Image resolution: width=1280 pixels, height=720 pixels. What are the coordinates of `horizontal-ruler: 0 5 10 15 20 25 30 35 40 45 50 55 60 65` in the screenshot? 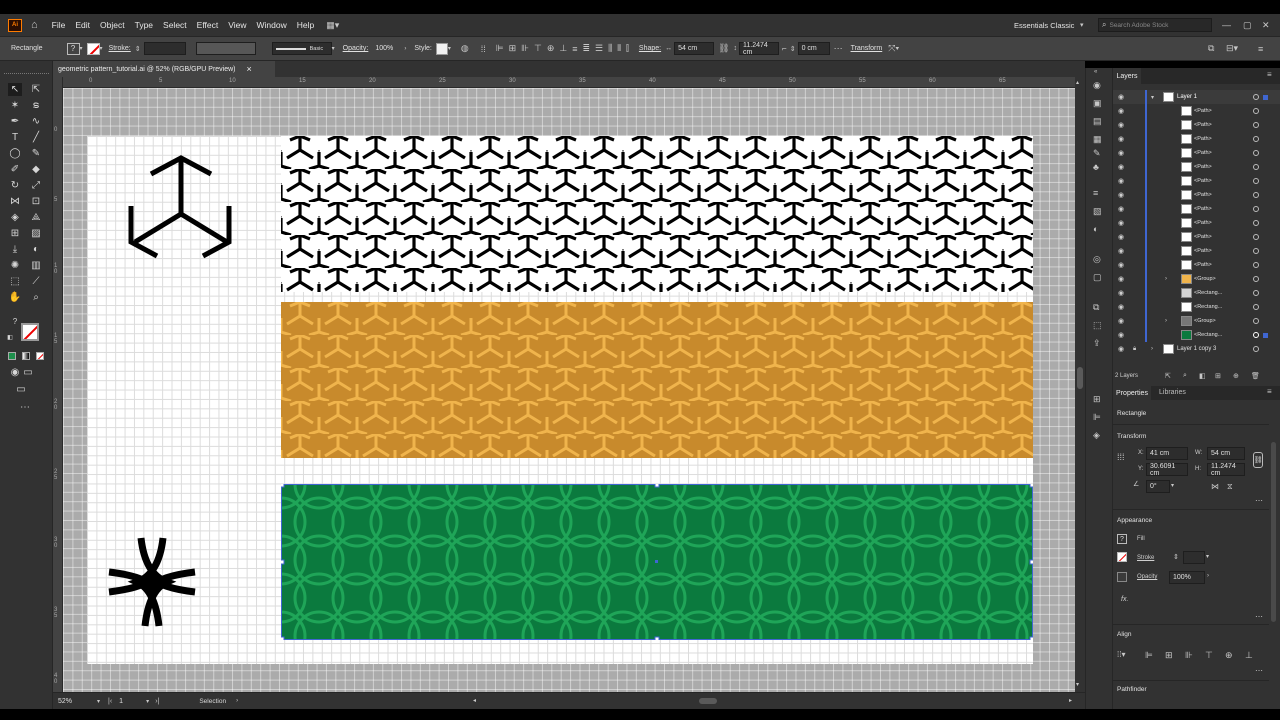 It's located at (569, 82).